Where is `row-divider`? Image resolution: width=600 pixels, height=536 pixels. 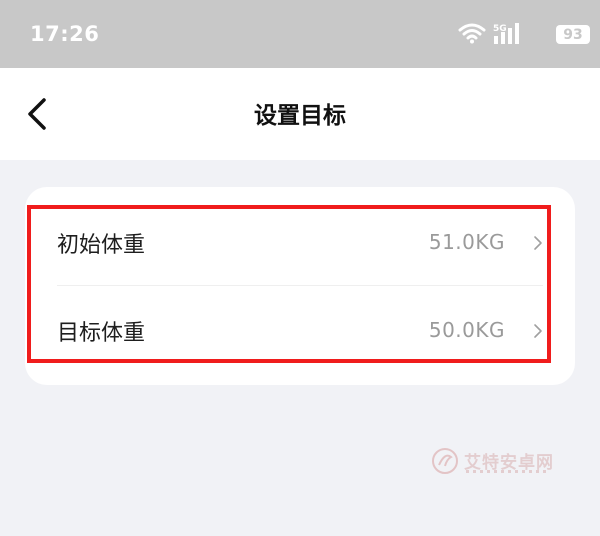
row-divider is located at coordinates (300, 285).